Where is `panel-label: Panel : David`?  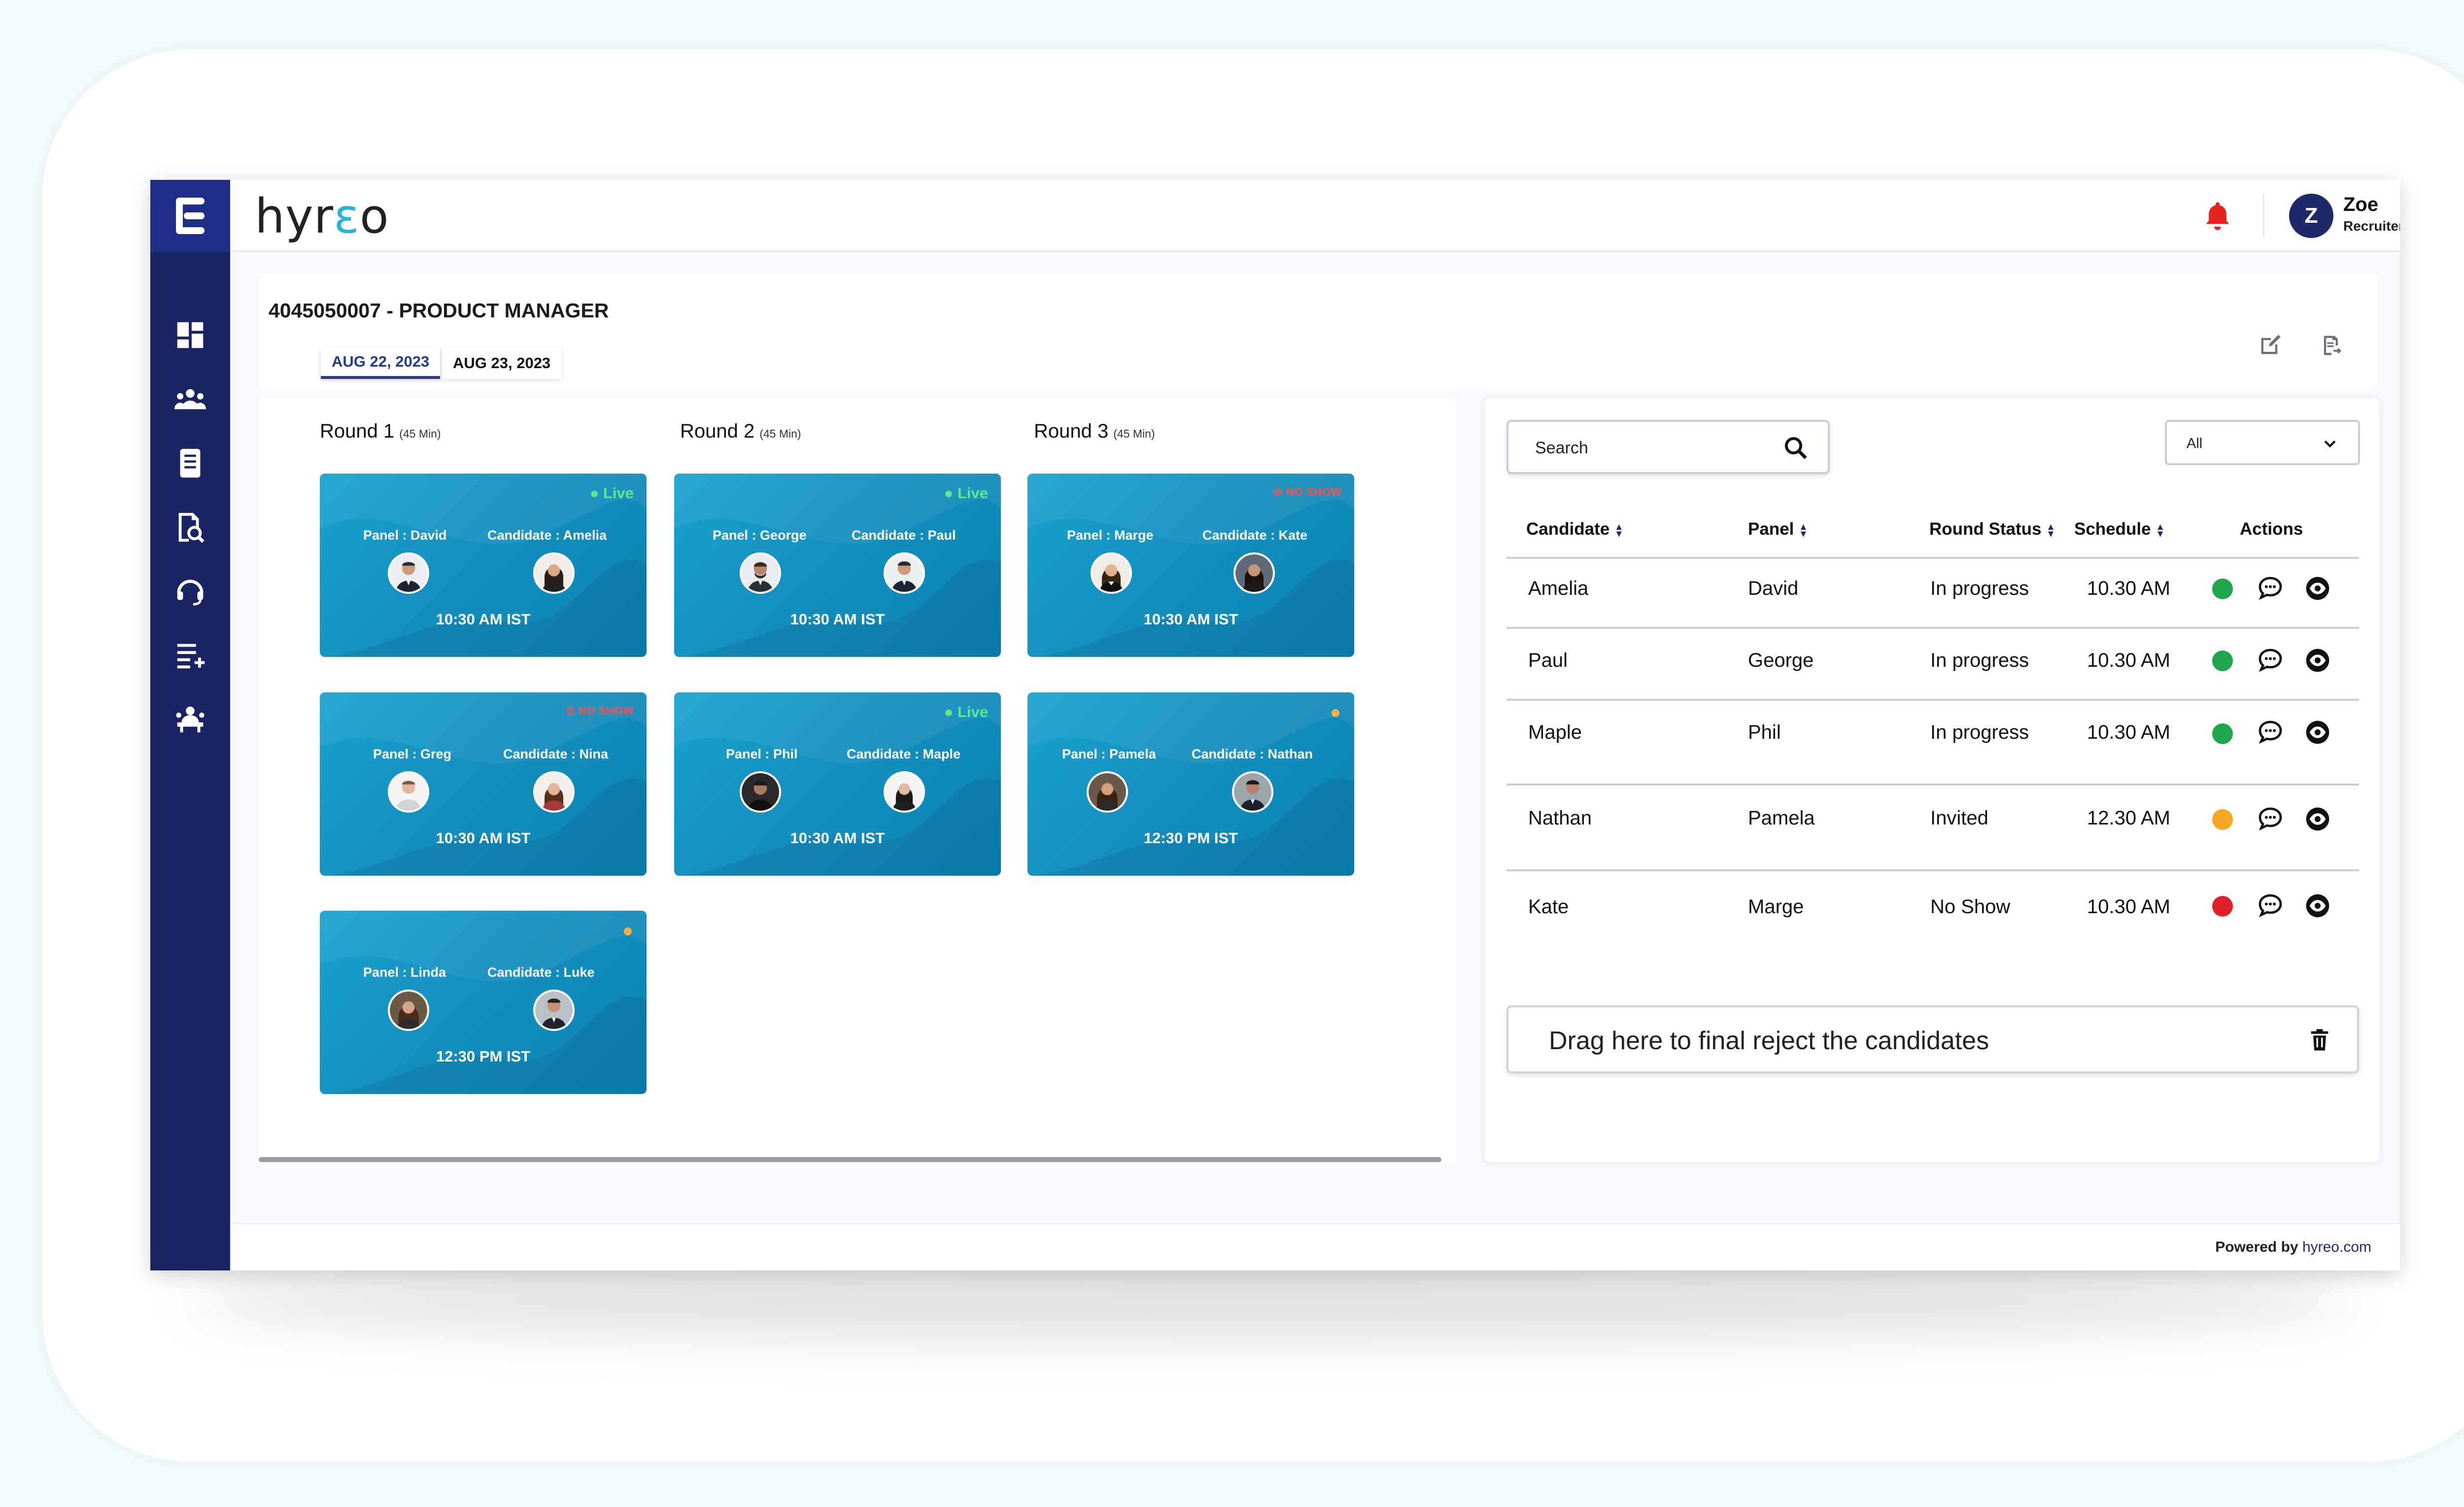 panel-label: Panel : David is located at coordinates (405, 535).